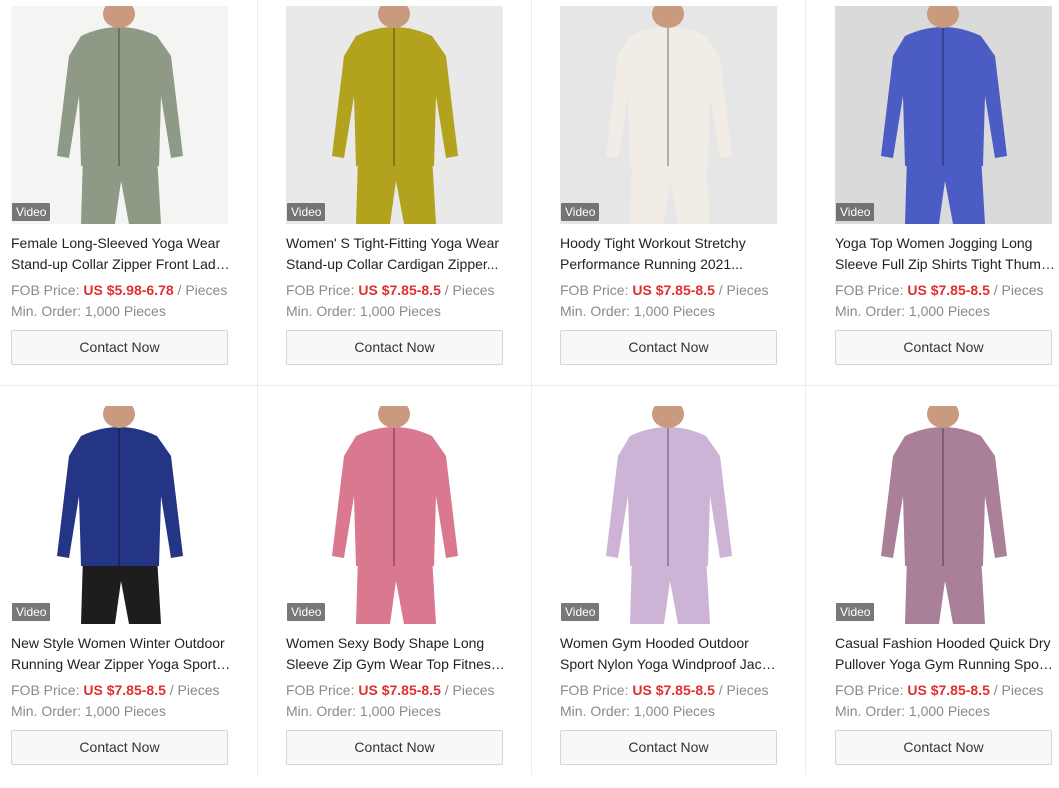  What do you see at coordinates (118, 643) in the screenshot?
I see `product-title-line: New Style Women Winter Outdoor` at bounding box center [118, 643].